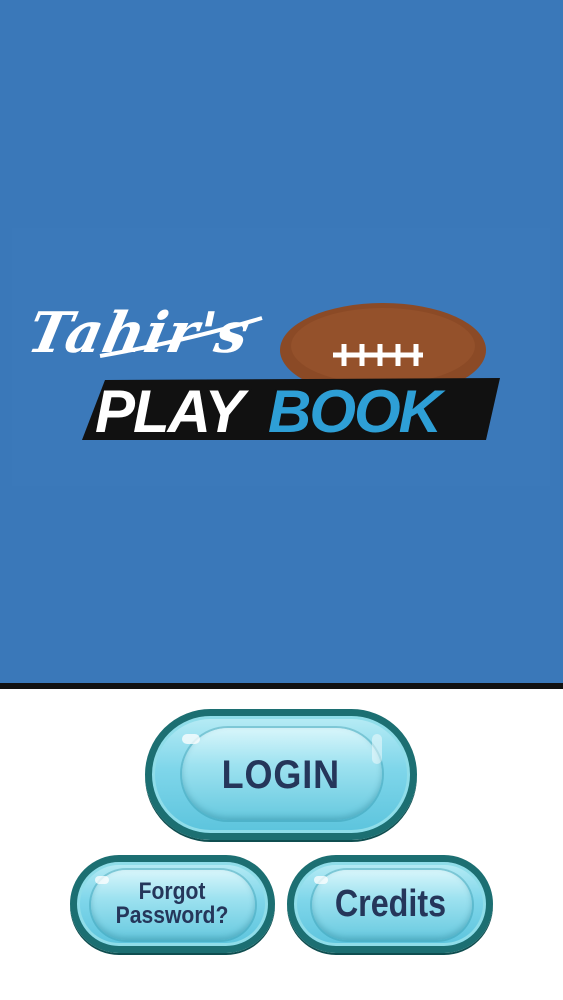 The image size is (563, 1000). Describe the element at coordinates (321, 880) in the screenshot. I see `credits-button-shine` at that location.